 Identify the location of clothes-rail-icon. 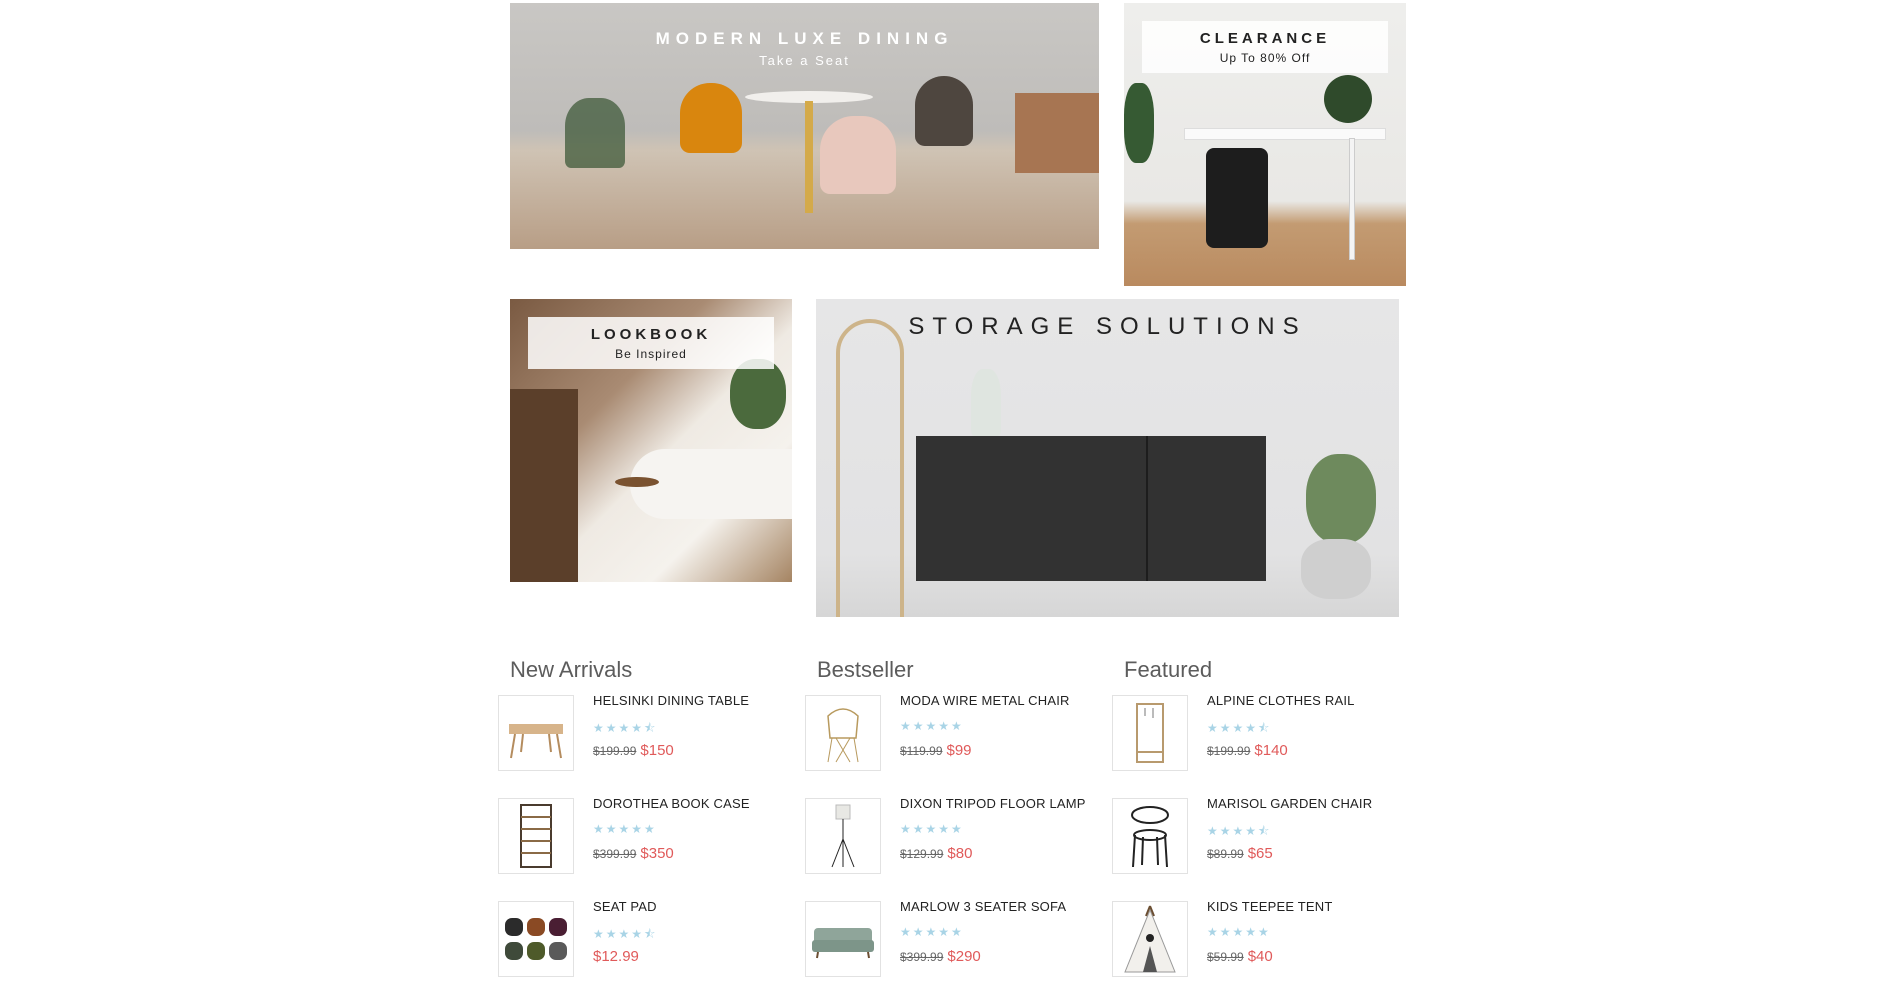
(1150, 733).